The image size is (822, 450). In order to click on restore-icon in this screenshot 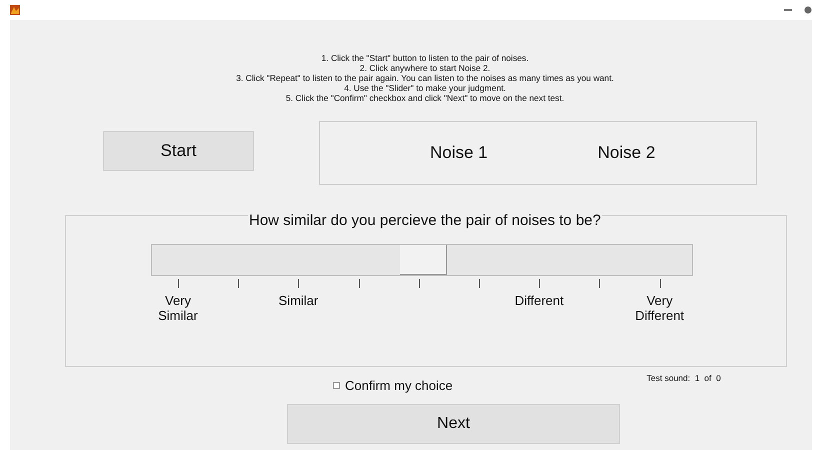, I will do `click(808, 10)`.